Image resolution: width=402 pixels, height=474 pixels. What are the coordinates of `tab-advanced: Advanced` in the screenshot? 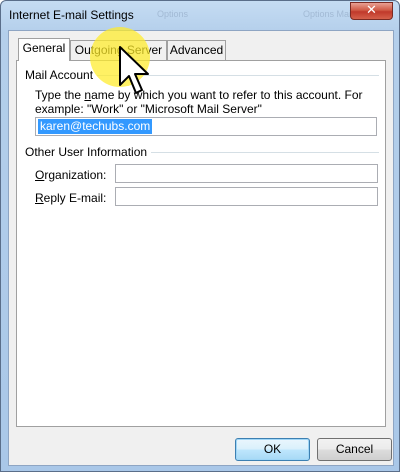 It's located at (196, 50).